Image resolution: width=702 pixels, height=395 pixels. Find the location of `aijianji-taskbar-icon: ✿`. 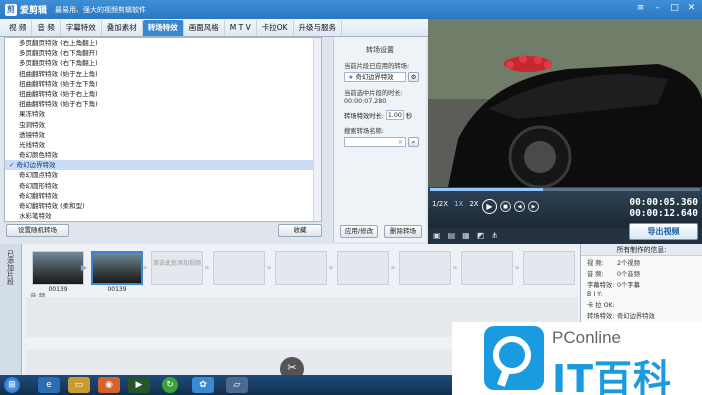

aijianji-taskbar-icon: ✿ is located at coordinates (203, 385).